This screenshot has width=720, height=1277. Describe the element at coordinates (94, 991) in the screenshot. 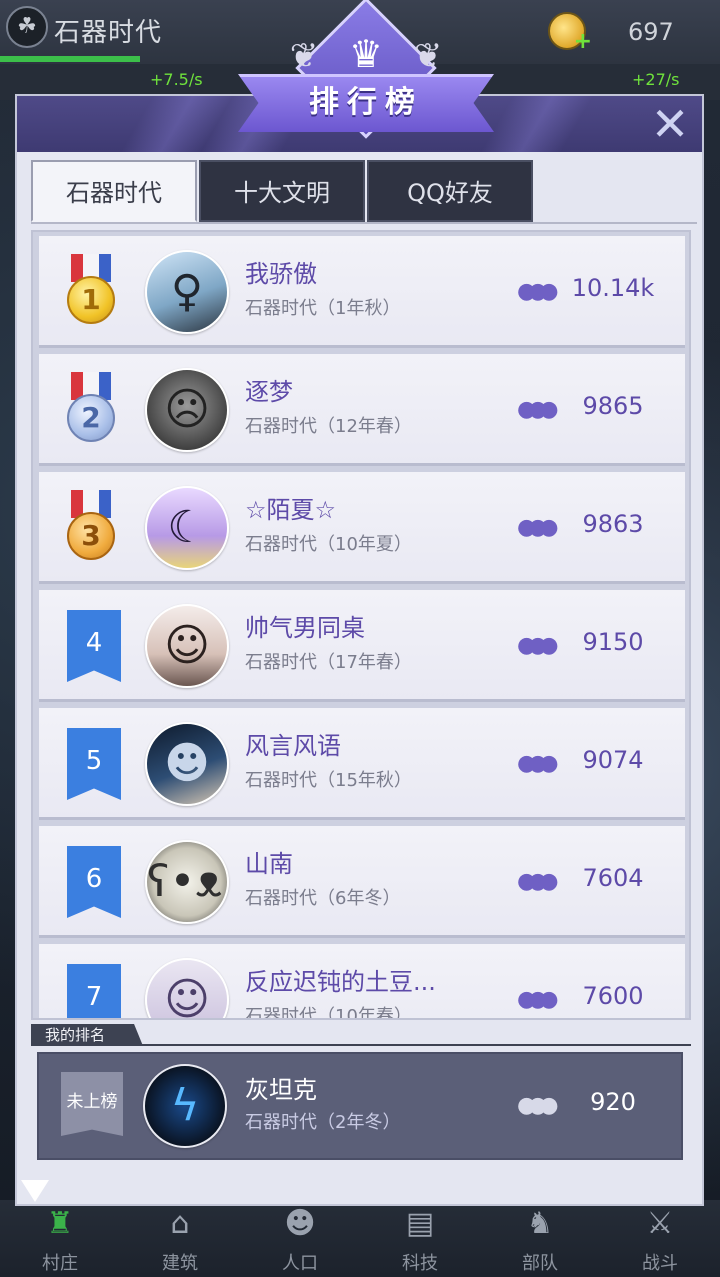

I see `rank-flag: 7` at that location.